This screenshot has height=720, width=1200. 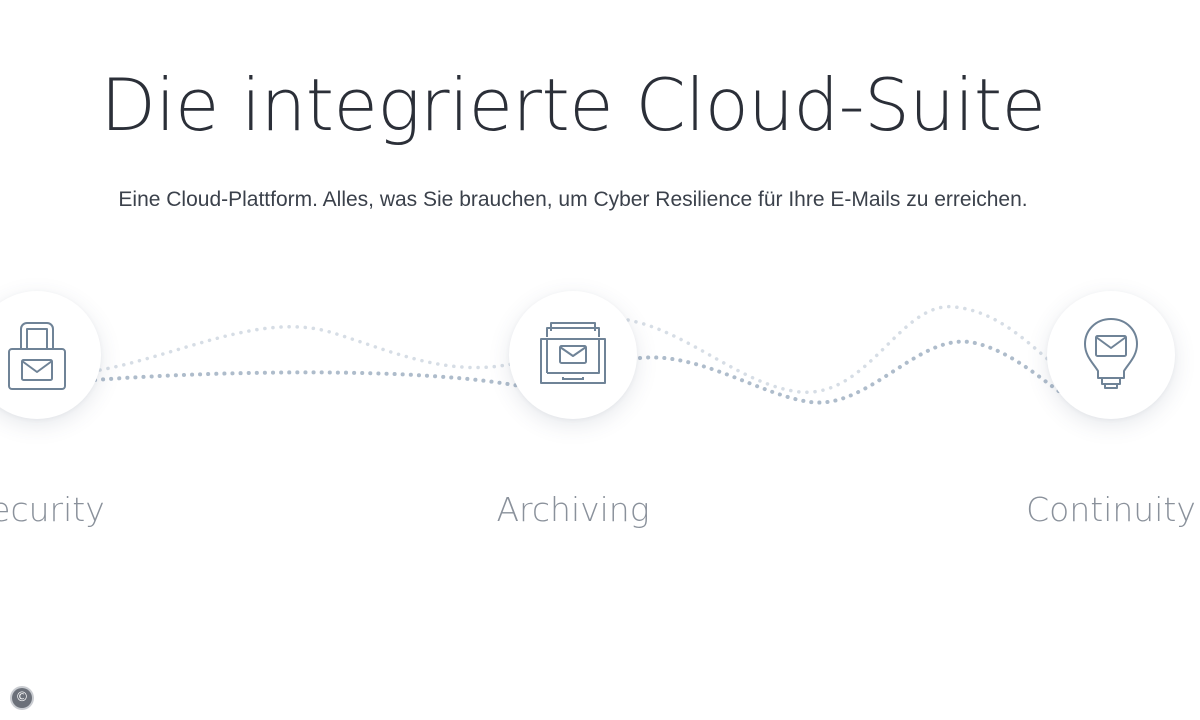 I want to click on lock-mail-icon, so click(x=37, y=355).